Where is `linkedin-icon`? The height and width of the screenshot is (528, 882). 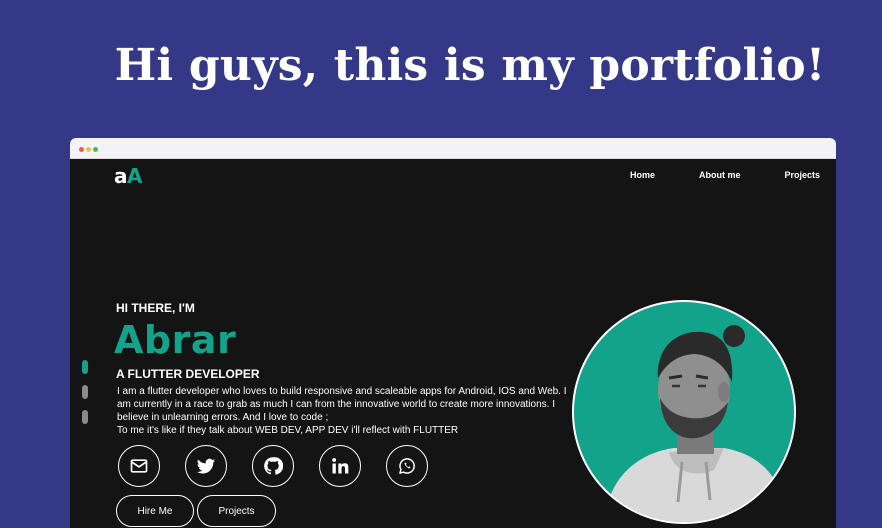 linkedin-icon is located at coordinates (340, 466).